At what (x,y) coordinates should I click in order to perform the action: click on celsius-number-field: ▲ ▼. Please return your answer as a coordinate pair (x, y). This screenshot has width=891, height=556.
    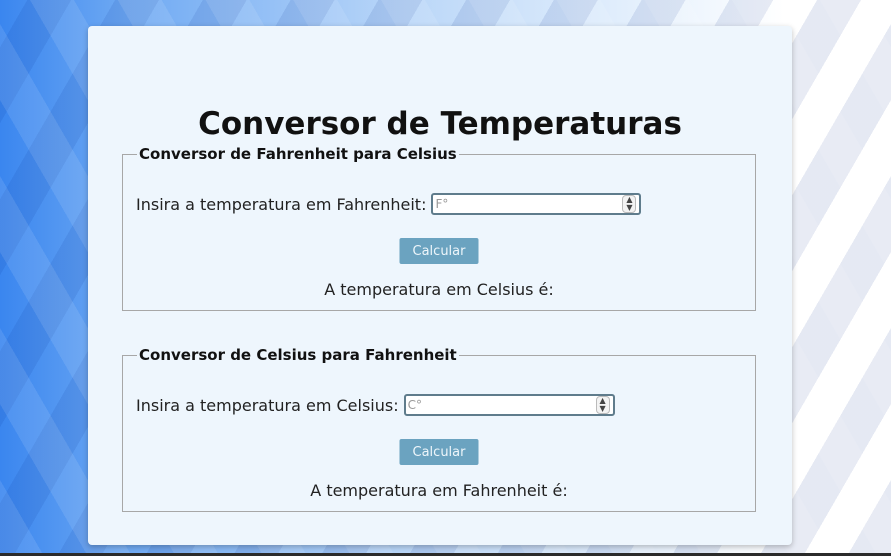
    Looking at the image, I should click on (509, 405).